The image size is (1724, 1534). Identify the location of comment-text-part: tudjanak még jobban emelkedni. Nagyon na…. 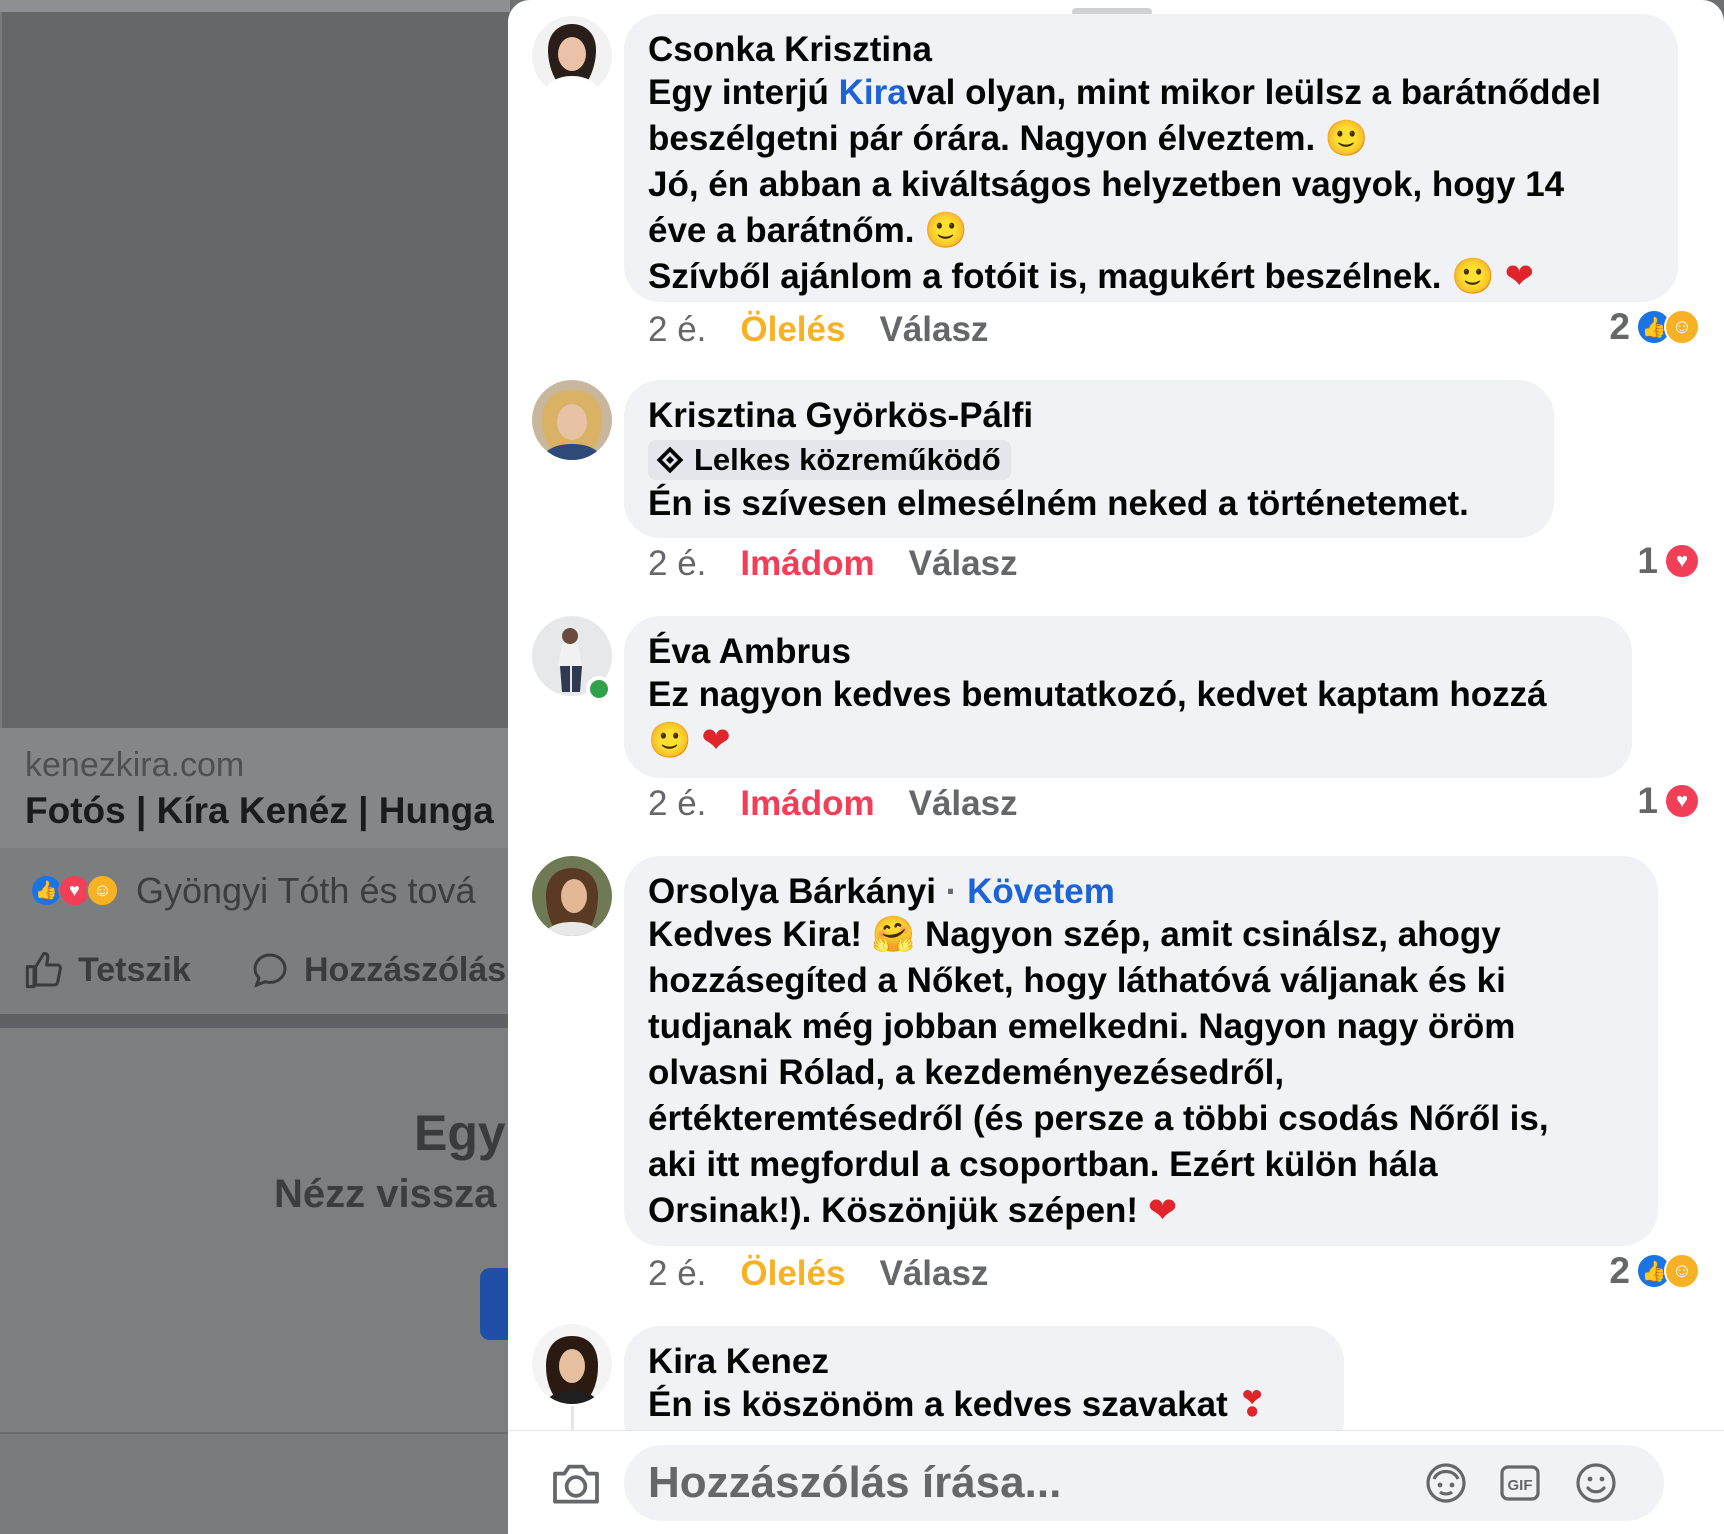
(1082, 1026).